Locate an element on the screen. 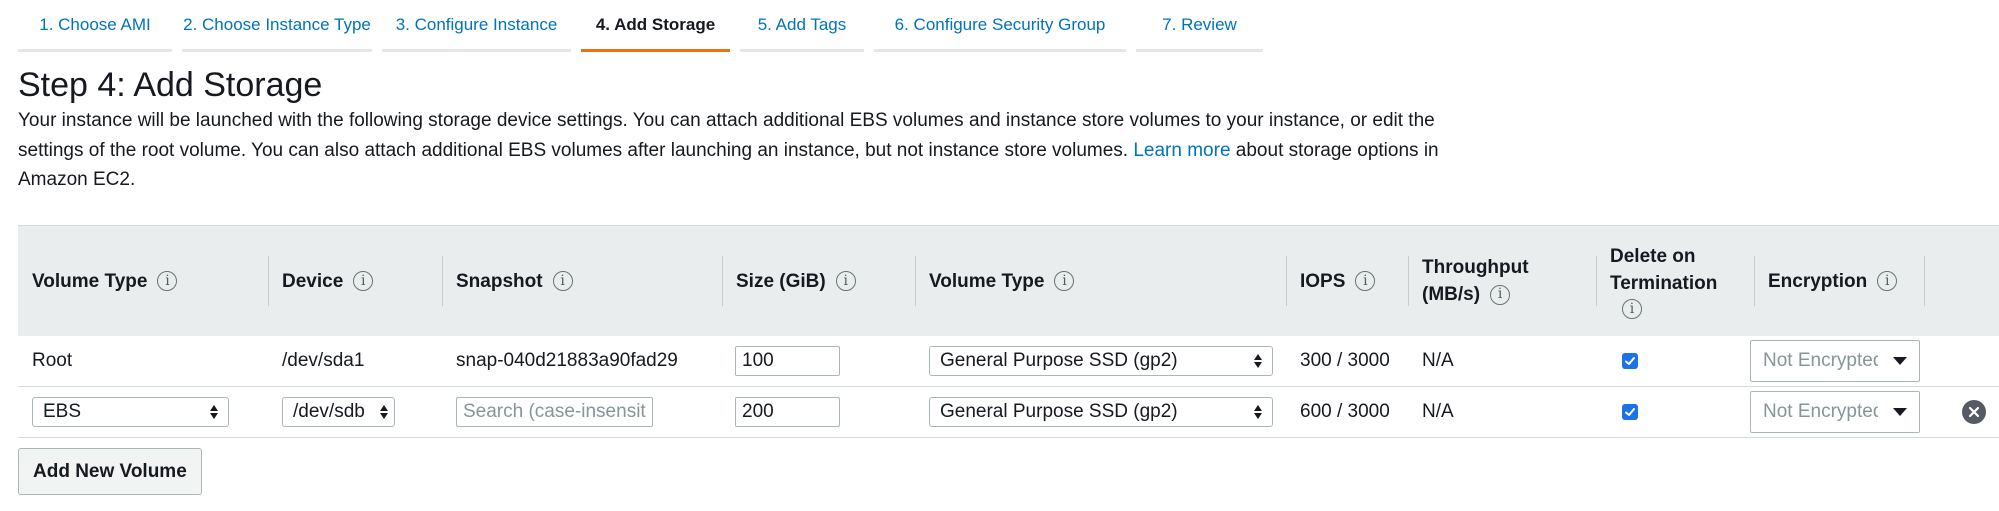 The height and width of the screenshot is (511, 1999). header-throughput-line2: (MB/s) is located at coordinates (1451, 294).